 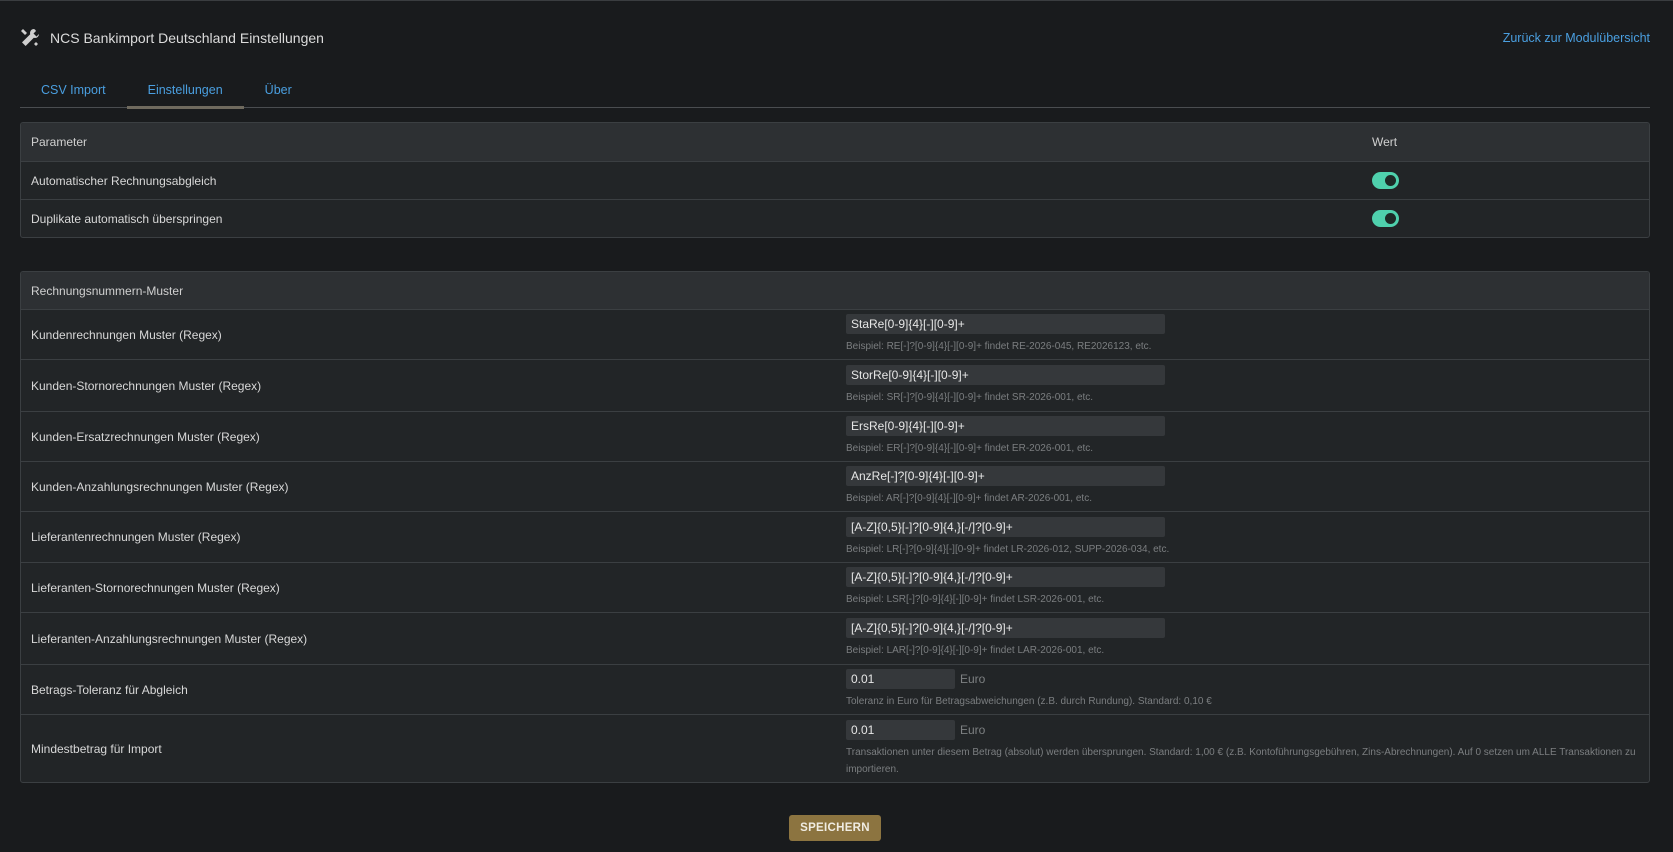 I want to click on skip-duplicates-toggle, so click(x=1385, y=218).